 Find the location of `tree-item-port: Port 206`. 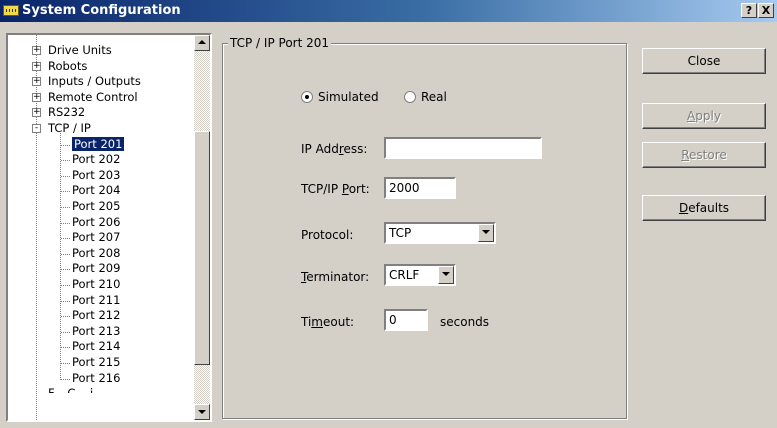

tree-item-port: Port 206 is located at coordinates (96, 222).